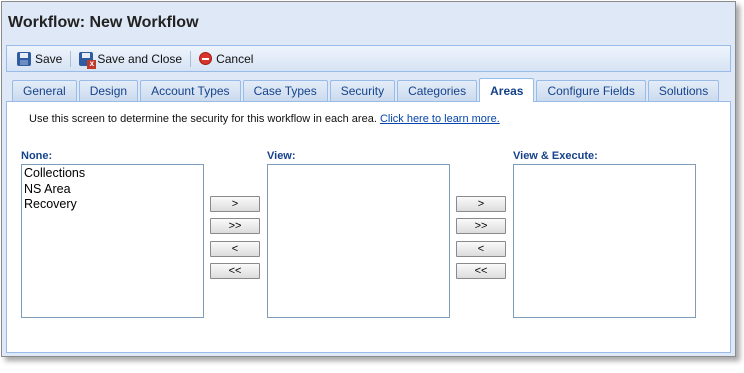 The height and width of the screenshot is (373, 744). I want to click on toolbar: Save Save and Close Cancel, so click(368, 58).